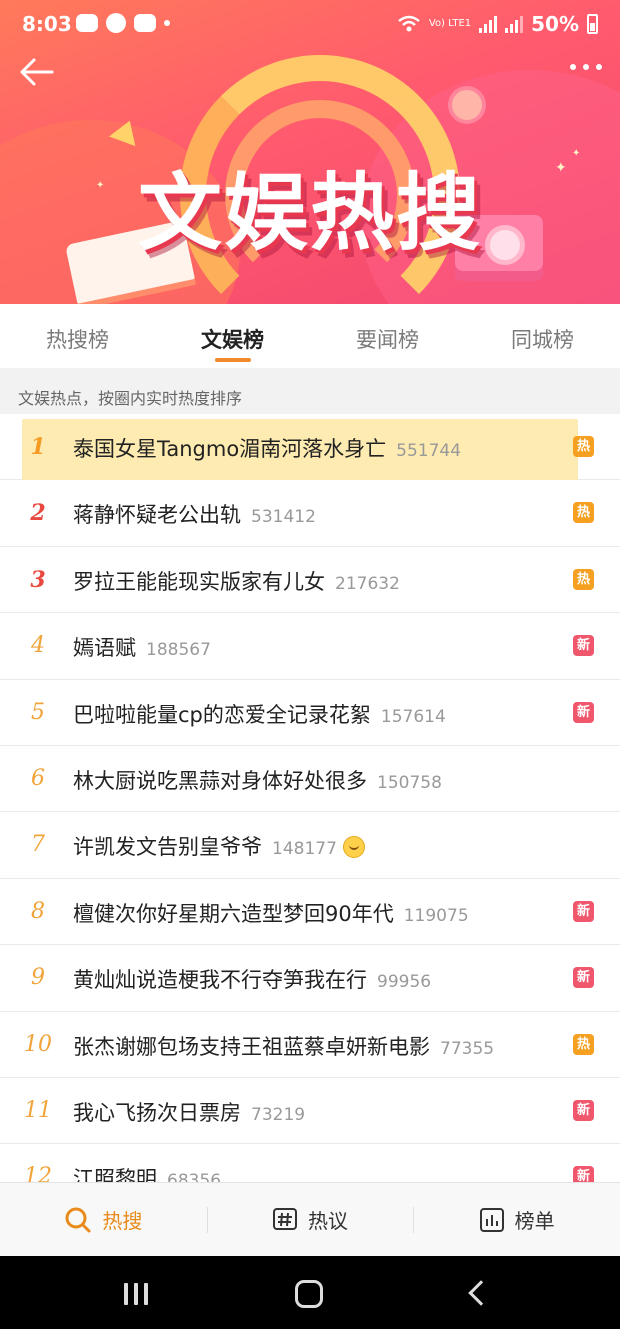  I want to click on home-icon, so click(309, 1294).